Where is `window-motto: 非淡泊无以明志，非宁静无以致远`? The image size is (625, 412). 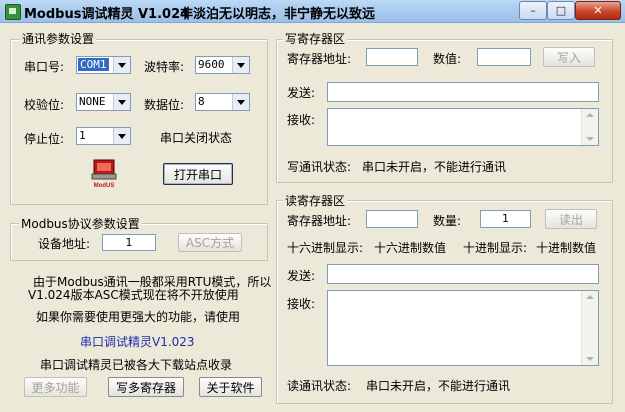 window-motto: 非淡泊无以明志，非宁静无以致远 is located at coordinates (278, 14).